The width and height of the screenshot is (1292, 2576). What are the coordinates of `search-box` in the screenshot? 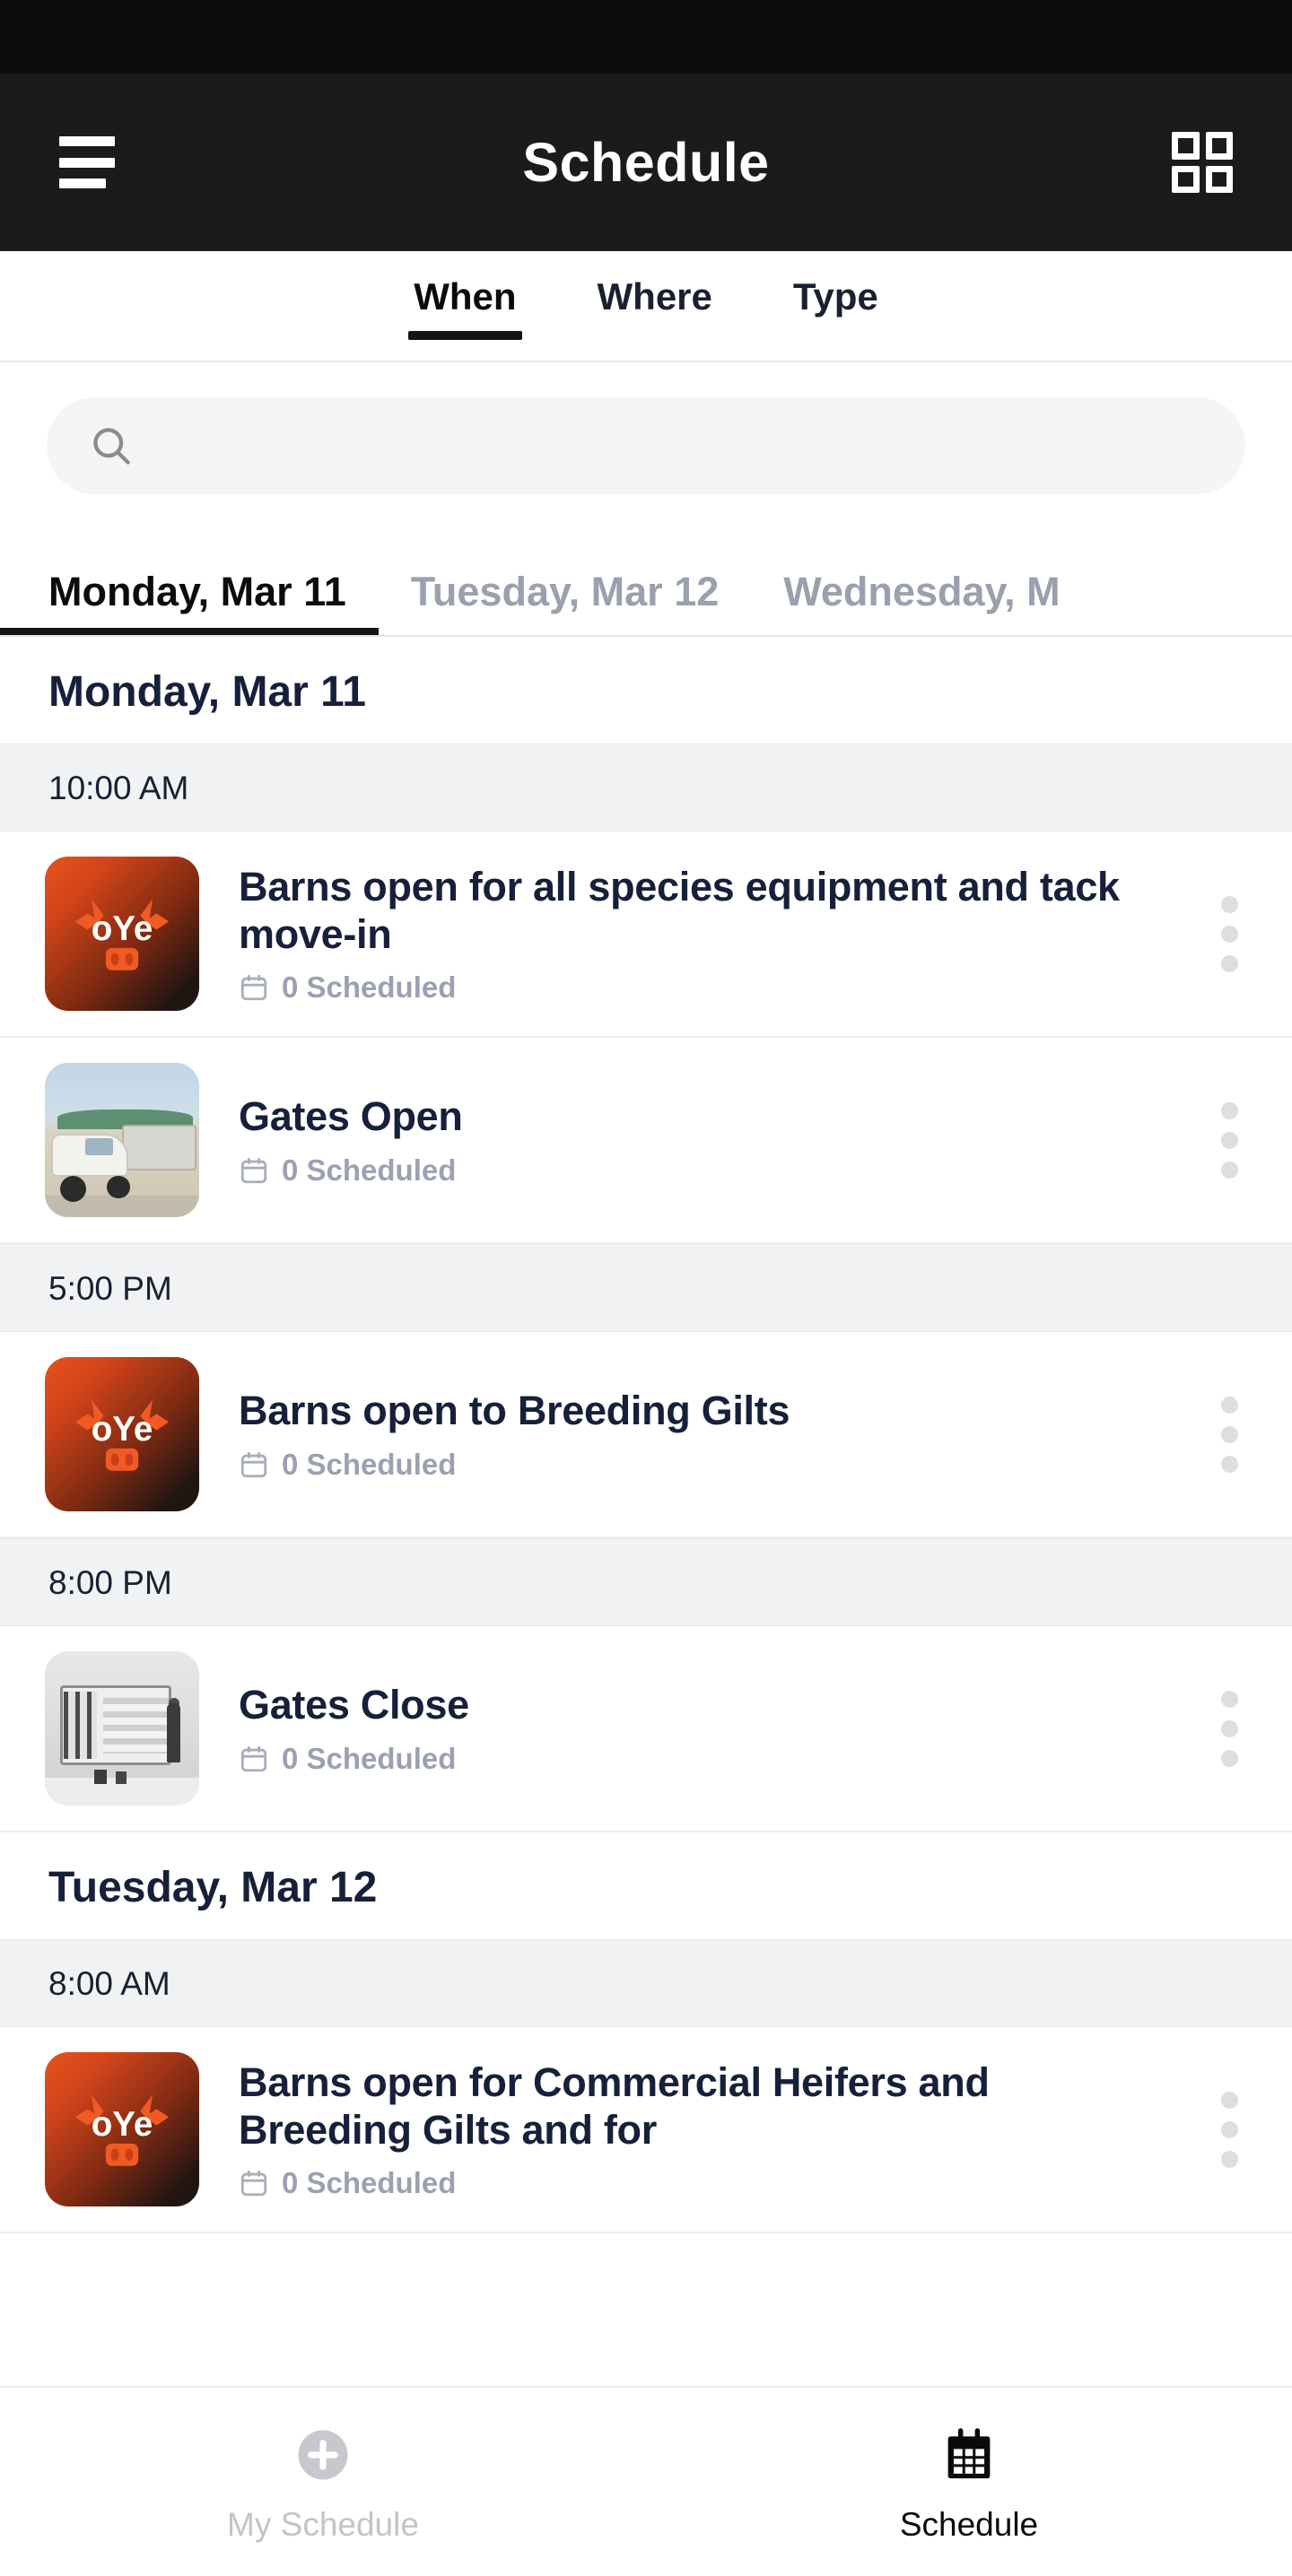 It's located at (646, 445).